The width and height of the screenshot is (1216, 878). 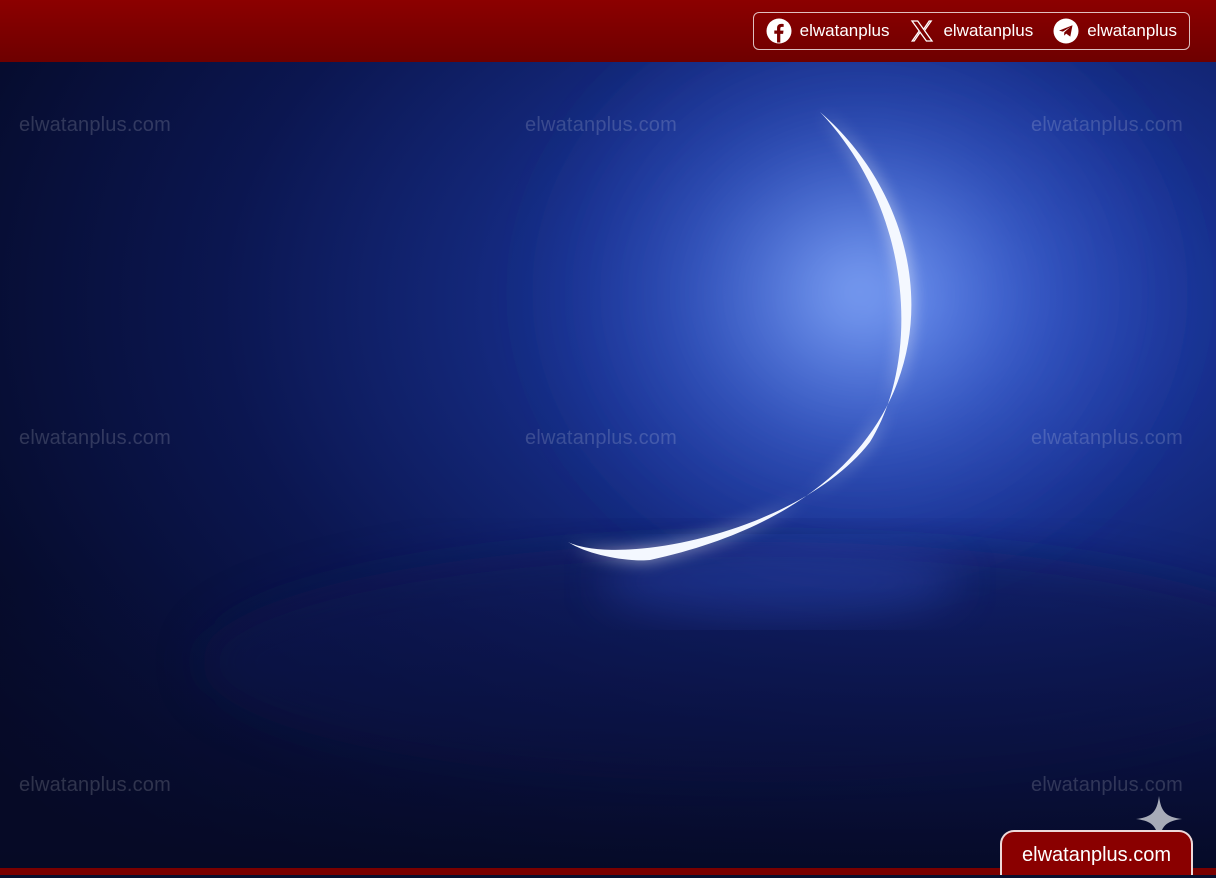 I want to click on social-links: elwatanplus elwatanplus elwatanplus, so click(x=971, y=31).